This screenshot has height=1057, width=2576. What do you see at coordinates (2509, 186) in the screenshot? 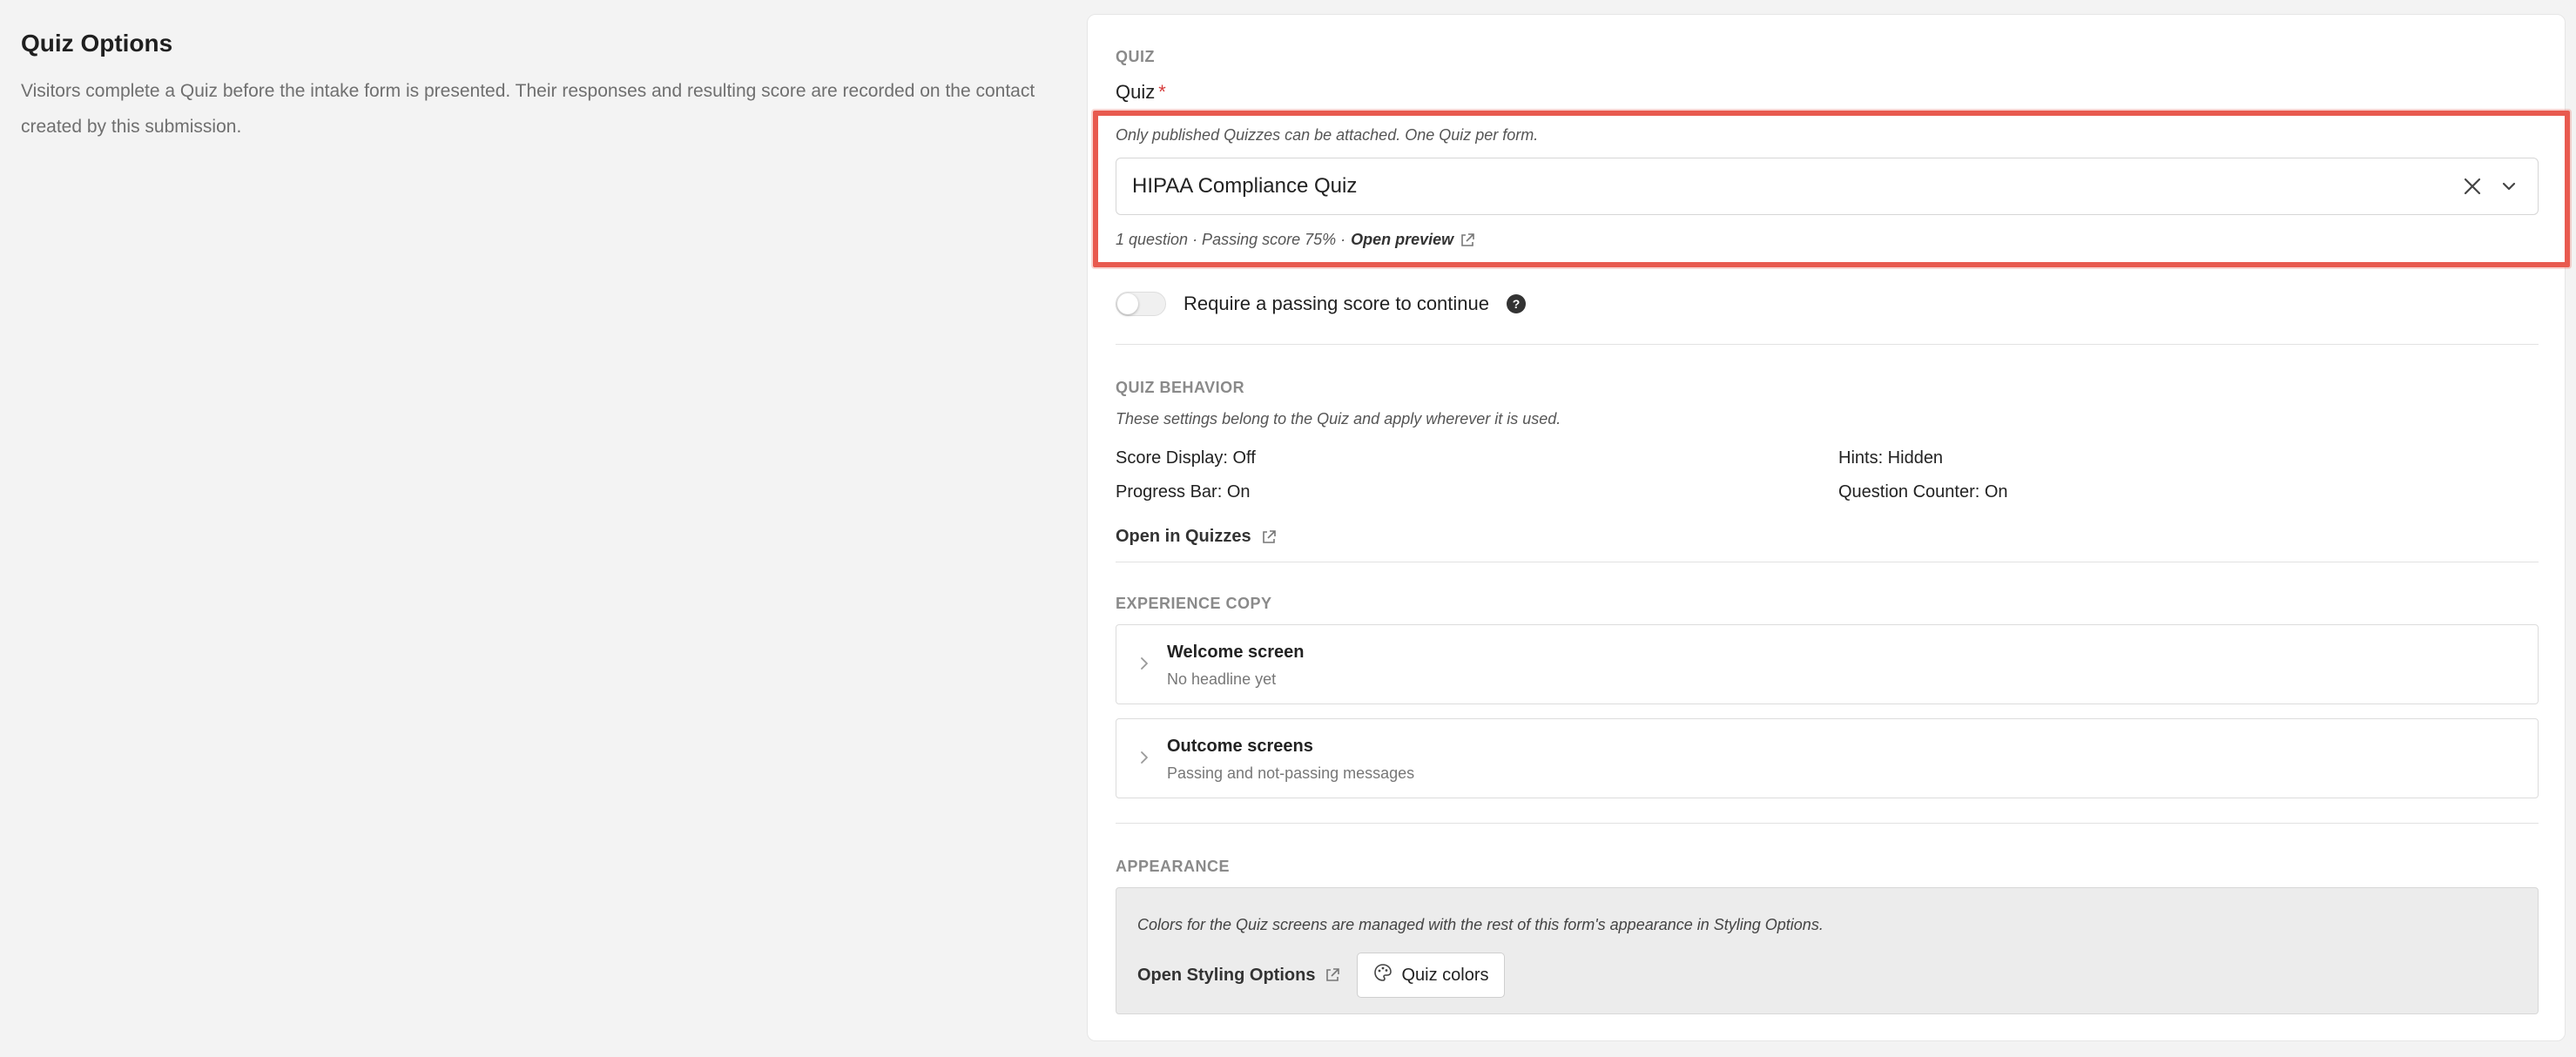
I see `chevron-down-icon` at bounding box center [2509, 186].